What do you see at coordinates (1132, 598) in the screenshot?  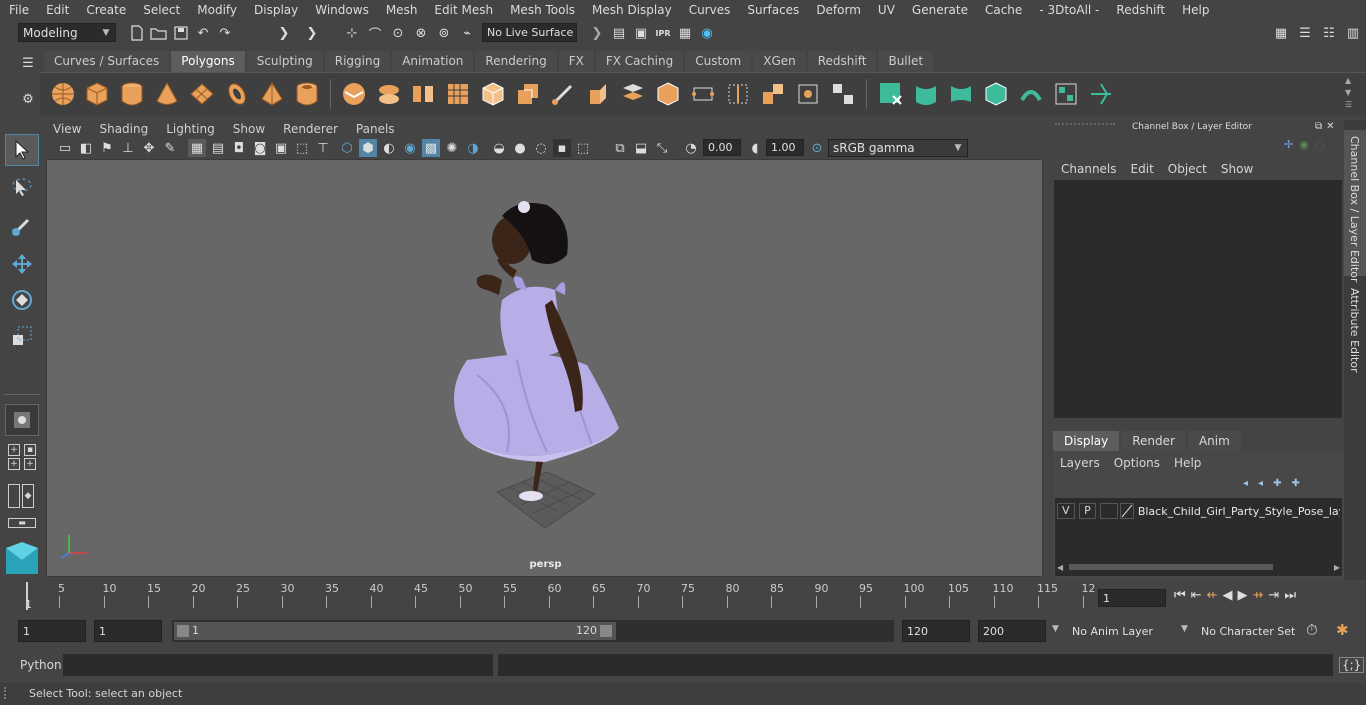 I see `current-frame-field: 1` at bounding box center [1132, 598].